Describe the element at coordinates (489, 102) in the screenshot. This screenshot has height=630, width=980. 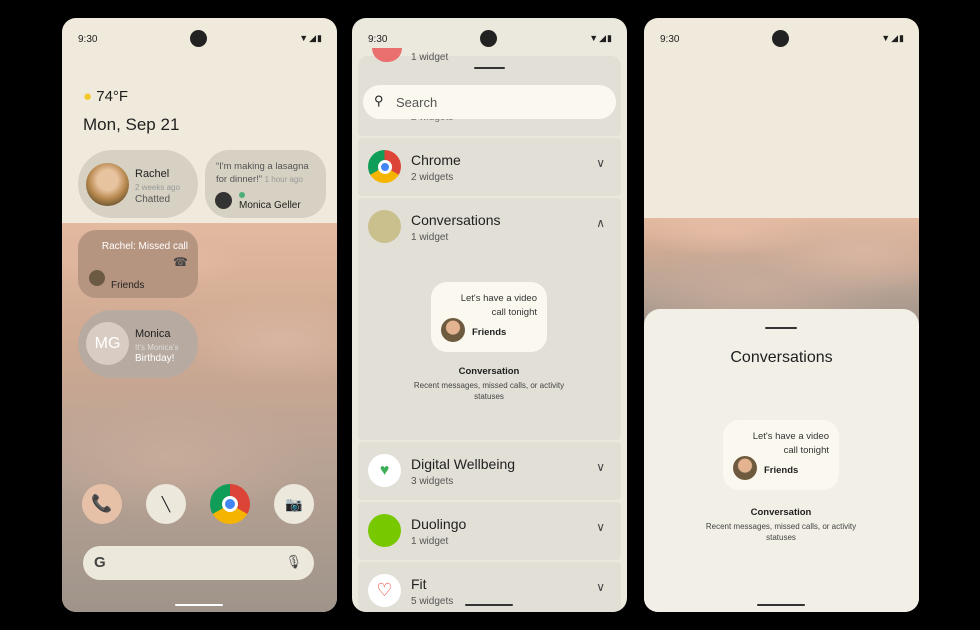
I see `search-input: ⚲ Search` at that location.